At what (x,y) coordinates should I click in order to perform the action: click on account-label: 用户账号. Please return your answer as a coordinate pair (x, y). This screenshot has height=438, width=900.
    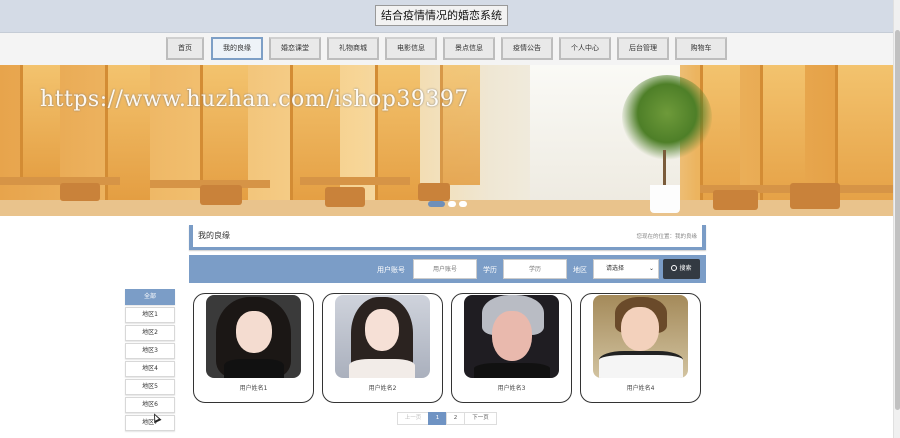
    Looking at the image, I should click on (391, 270).